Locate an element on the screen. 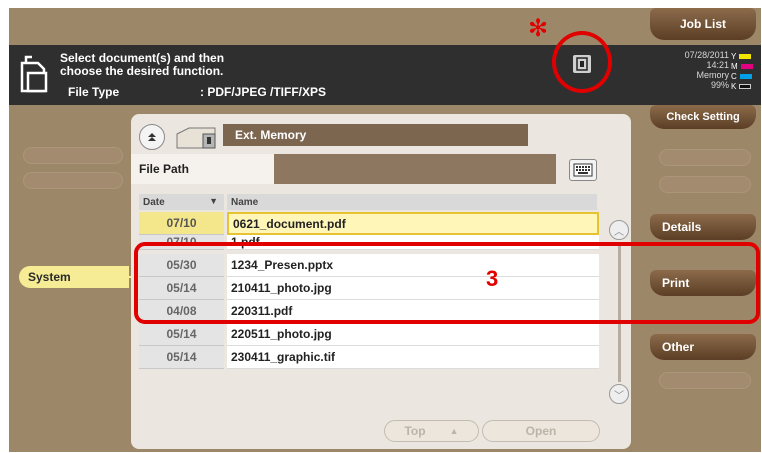 This screenshot has width=762, height=453. chevron-up-icon: ︿ is located at coordinates (619, 232).